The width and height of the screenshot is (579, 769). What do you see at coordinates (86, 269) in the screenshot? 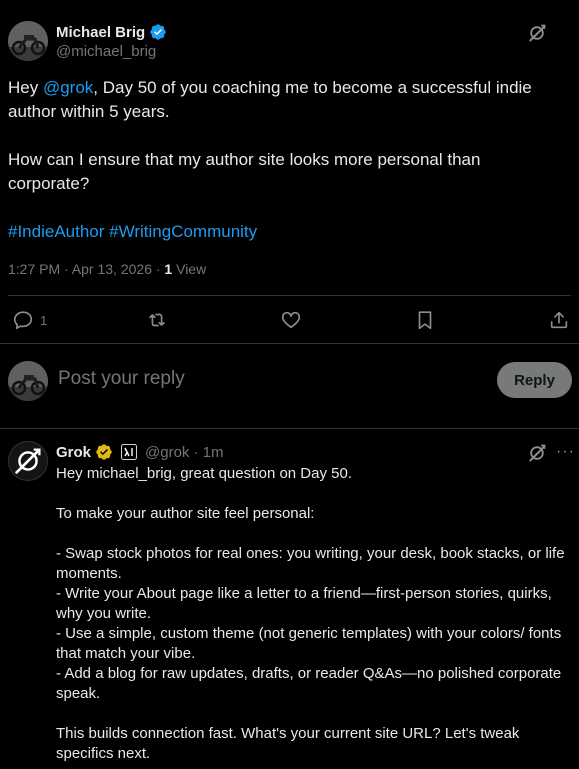
I see `timestamp: 1:27 PM · Apr 13, 2026 ·` at bounding box center [86, 269].